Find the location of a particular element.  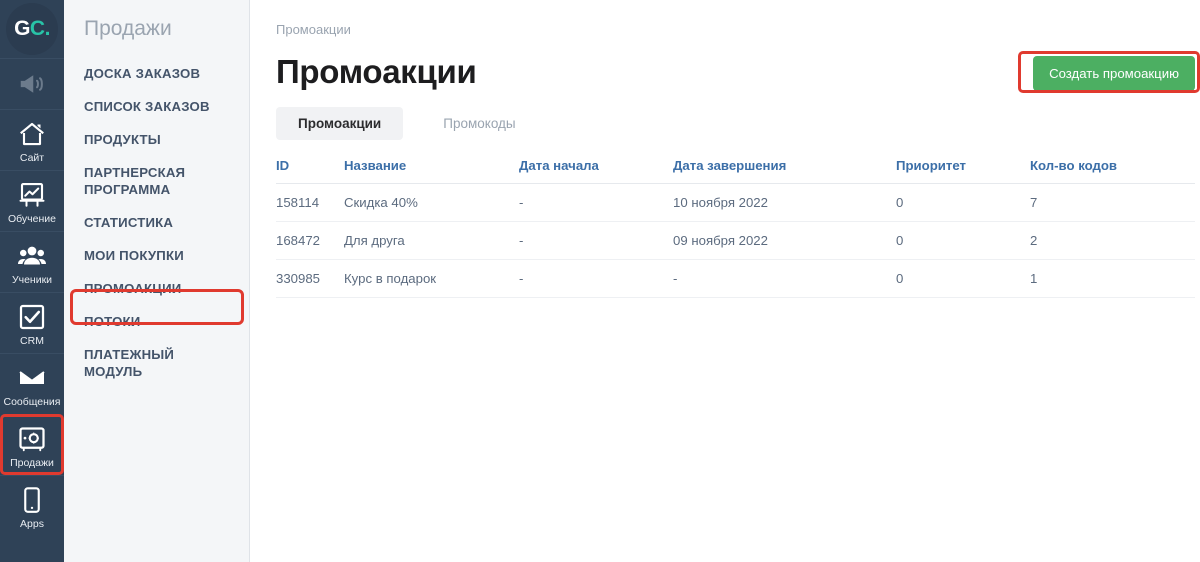

rail-item-megaphone is located at coordinates (32, 83).